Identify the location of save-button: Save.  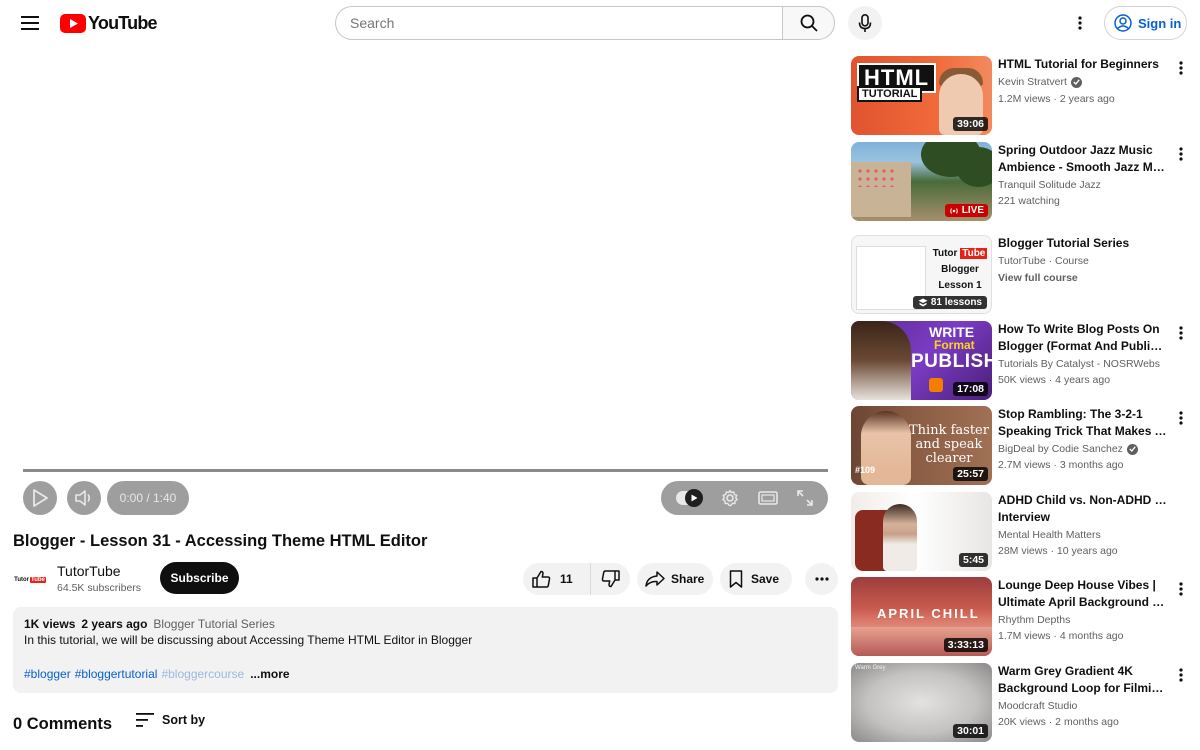
(756, 579).